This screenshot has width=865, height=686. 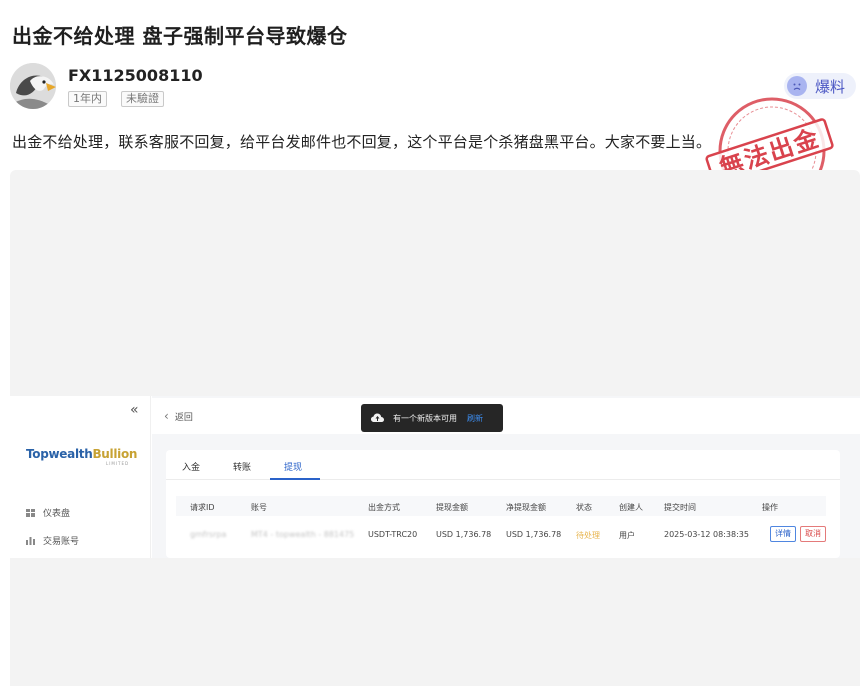 I want to click on bar-chart-icon, so click(x=30, y=540).